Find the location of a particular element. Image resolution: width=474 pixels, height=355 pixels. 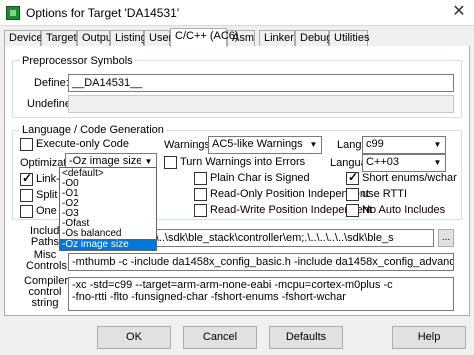

define-input: __DA14531__ is located at coordinates (261, 83).